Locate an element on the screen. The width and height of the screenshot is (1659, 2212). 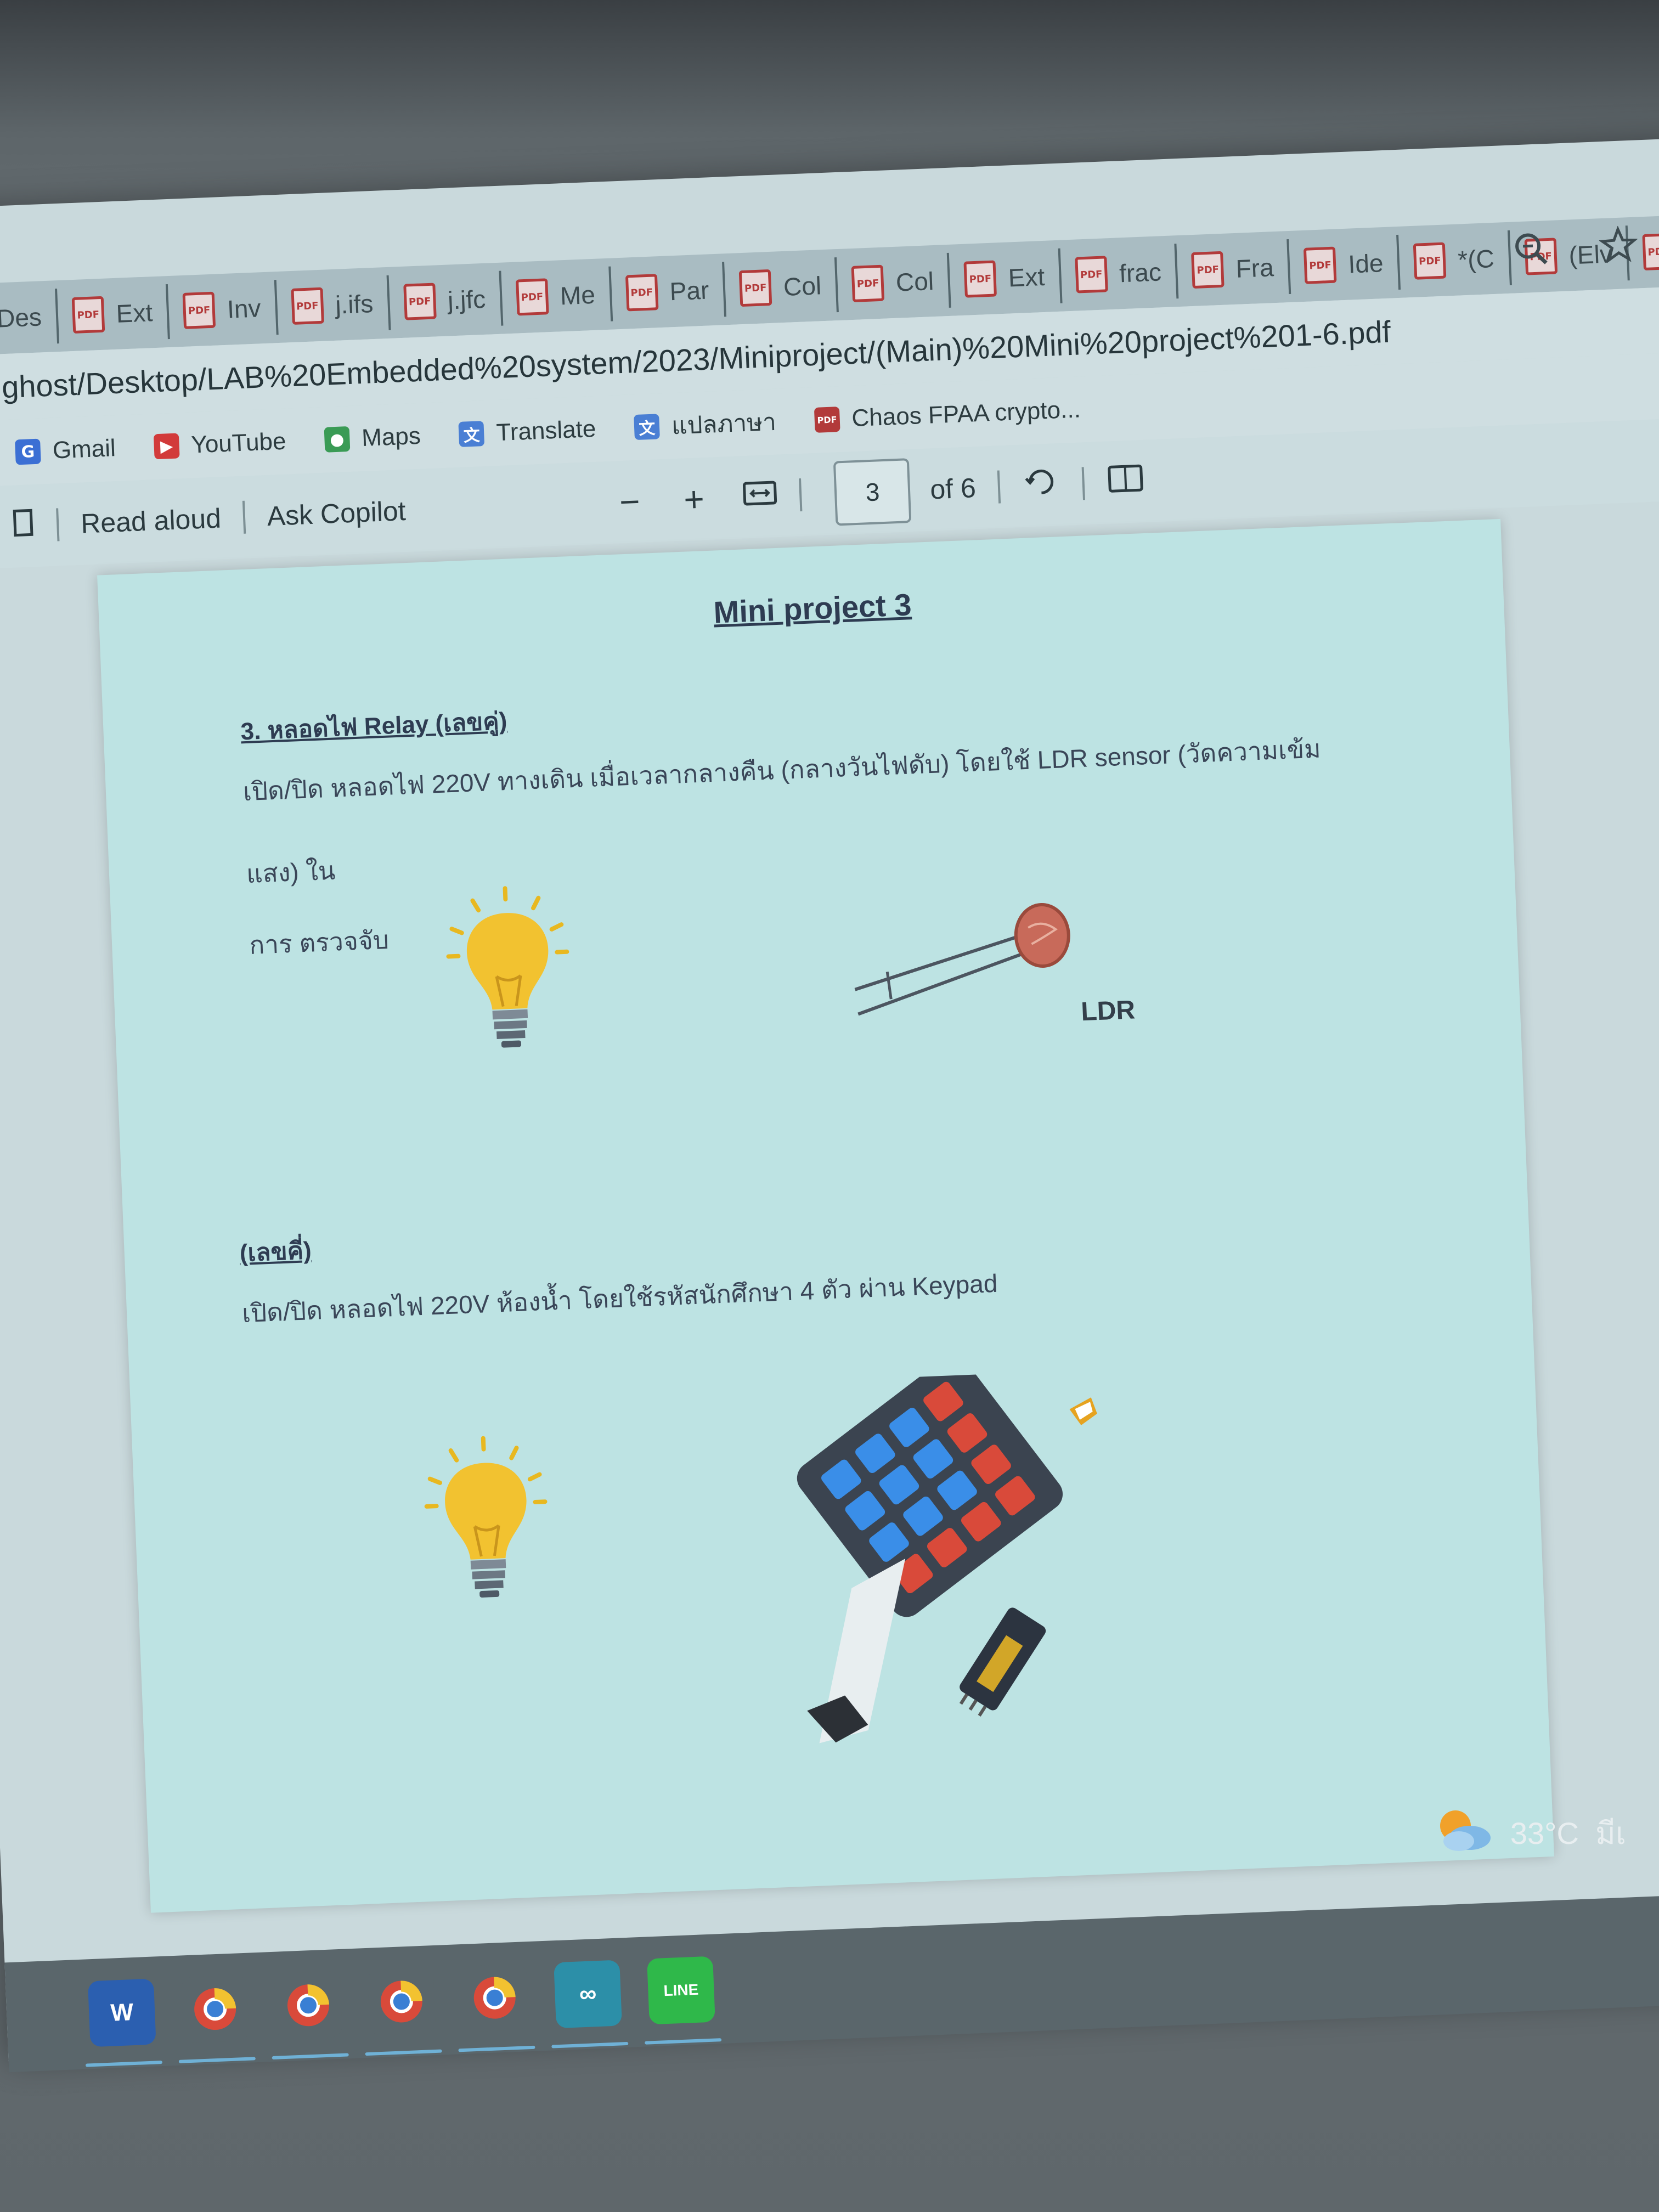
page-number-input: 3 is located at coordinates (873, 492).